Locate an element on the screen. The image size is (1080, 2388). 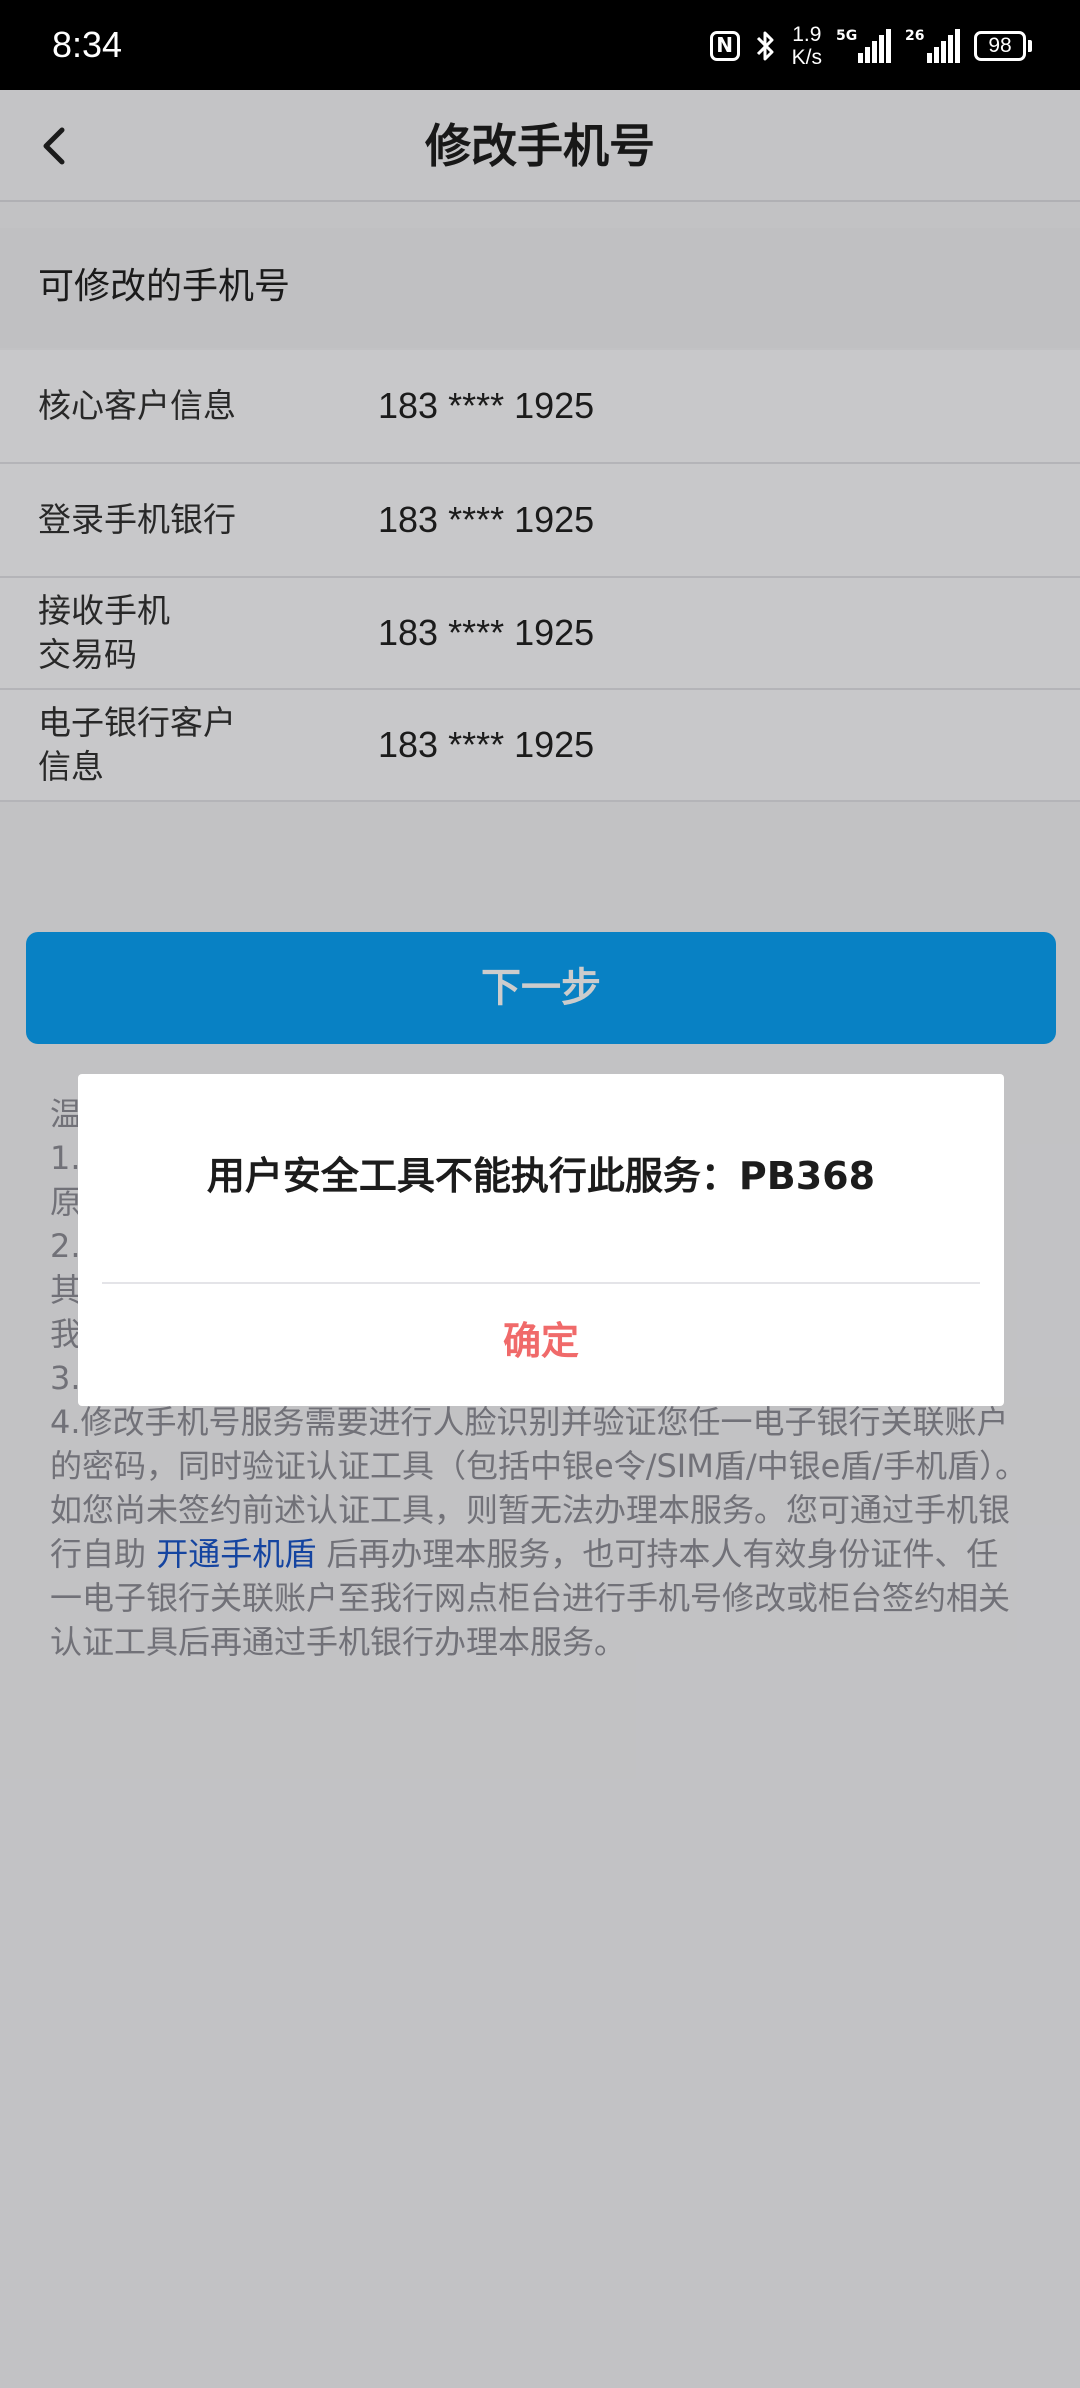
bluetooth-icon is located at coordinates (765, 46).